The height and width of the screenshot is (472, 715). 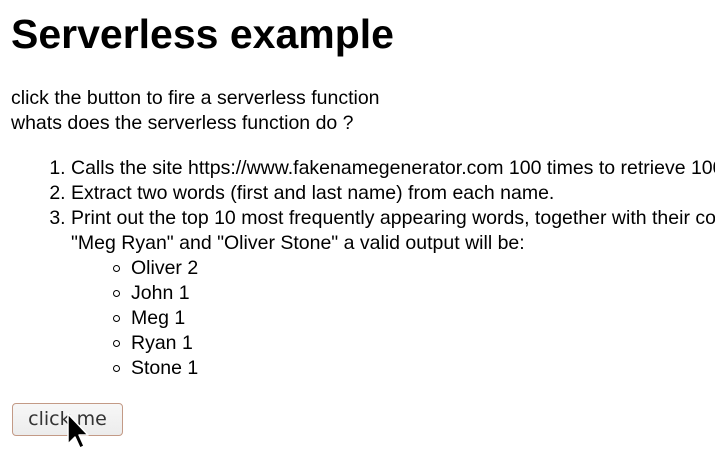 I want to click on example-output-item: Stone 1, so click(x=414, y=368).